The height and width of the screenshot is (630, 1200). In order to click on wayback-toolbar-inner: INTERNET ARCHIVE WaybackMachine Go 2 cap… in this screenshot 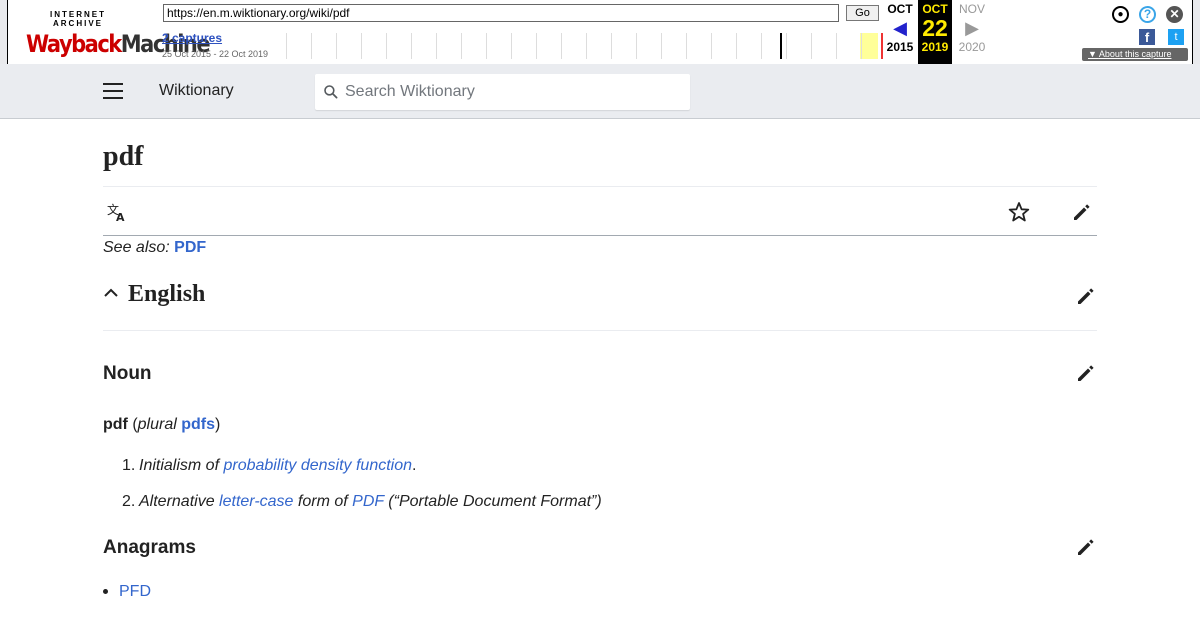, I will do `click(600, 33)`.